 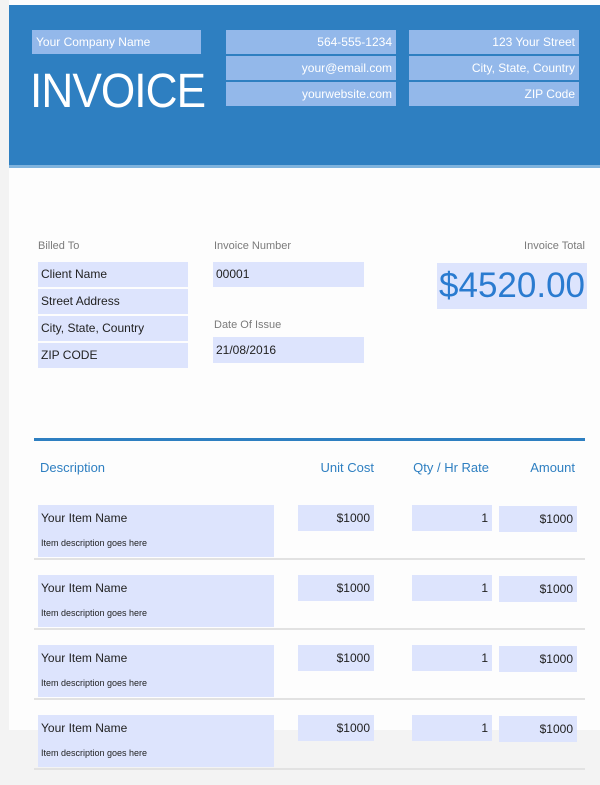 What do you see at coordinates (494, 94) in the screenshot?
I see `zip-field: ZIP Code` at bounding box center [494, 94].